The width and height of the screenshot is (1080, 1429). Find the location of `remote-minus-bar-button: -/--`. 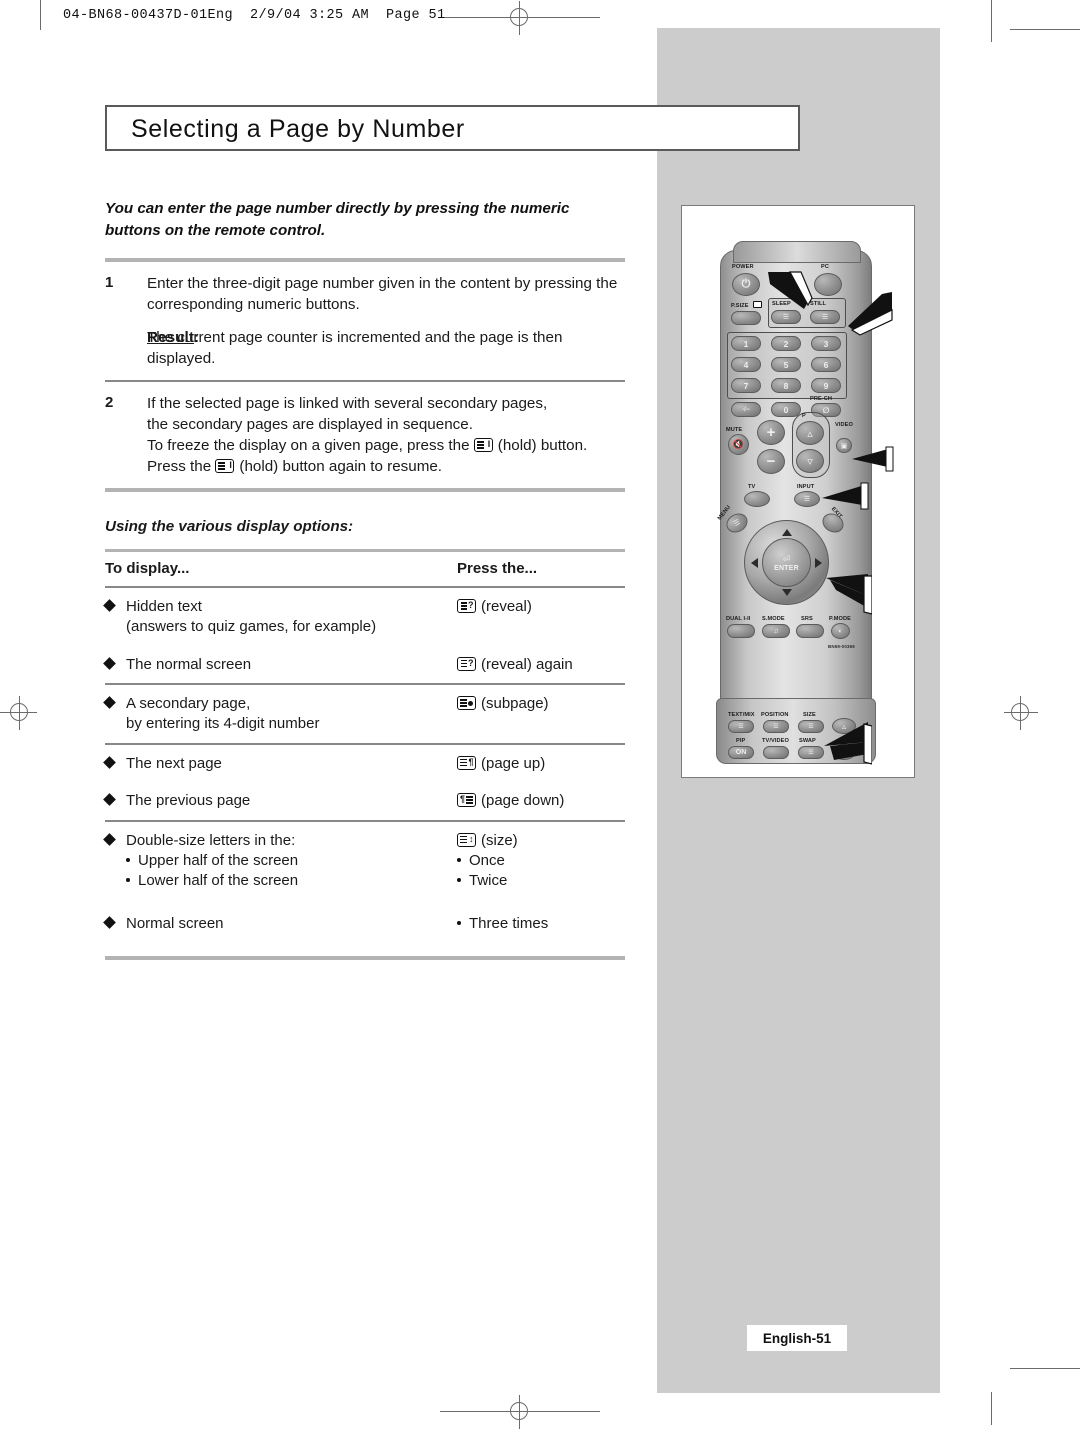

remote-minus-bar-button: -/-- is located at coordinates (746, 409).